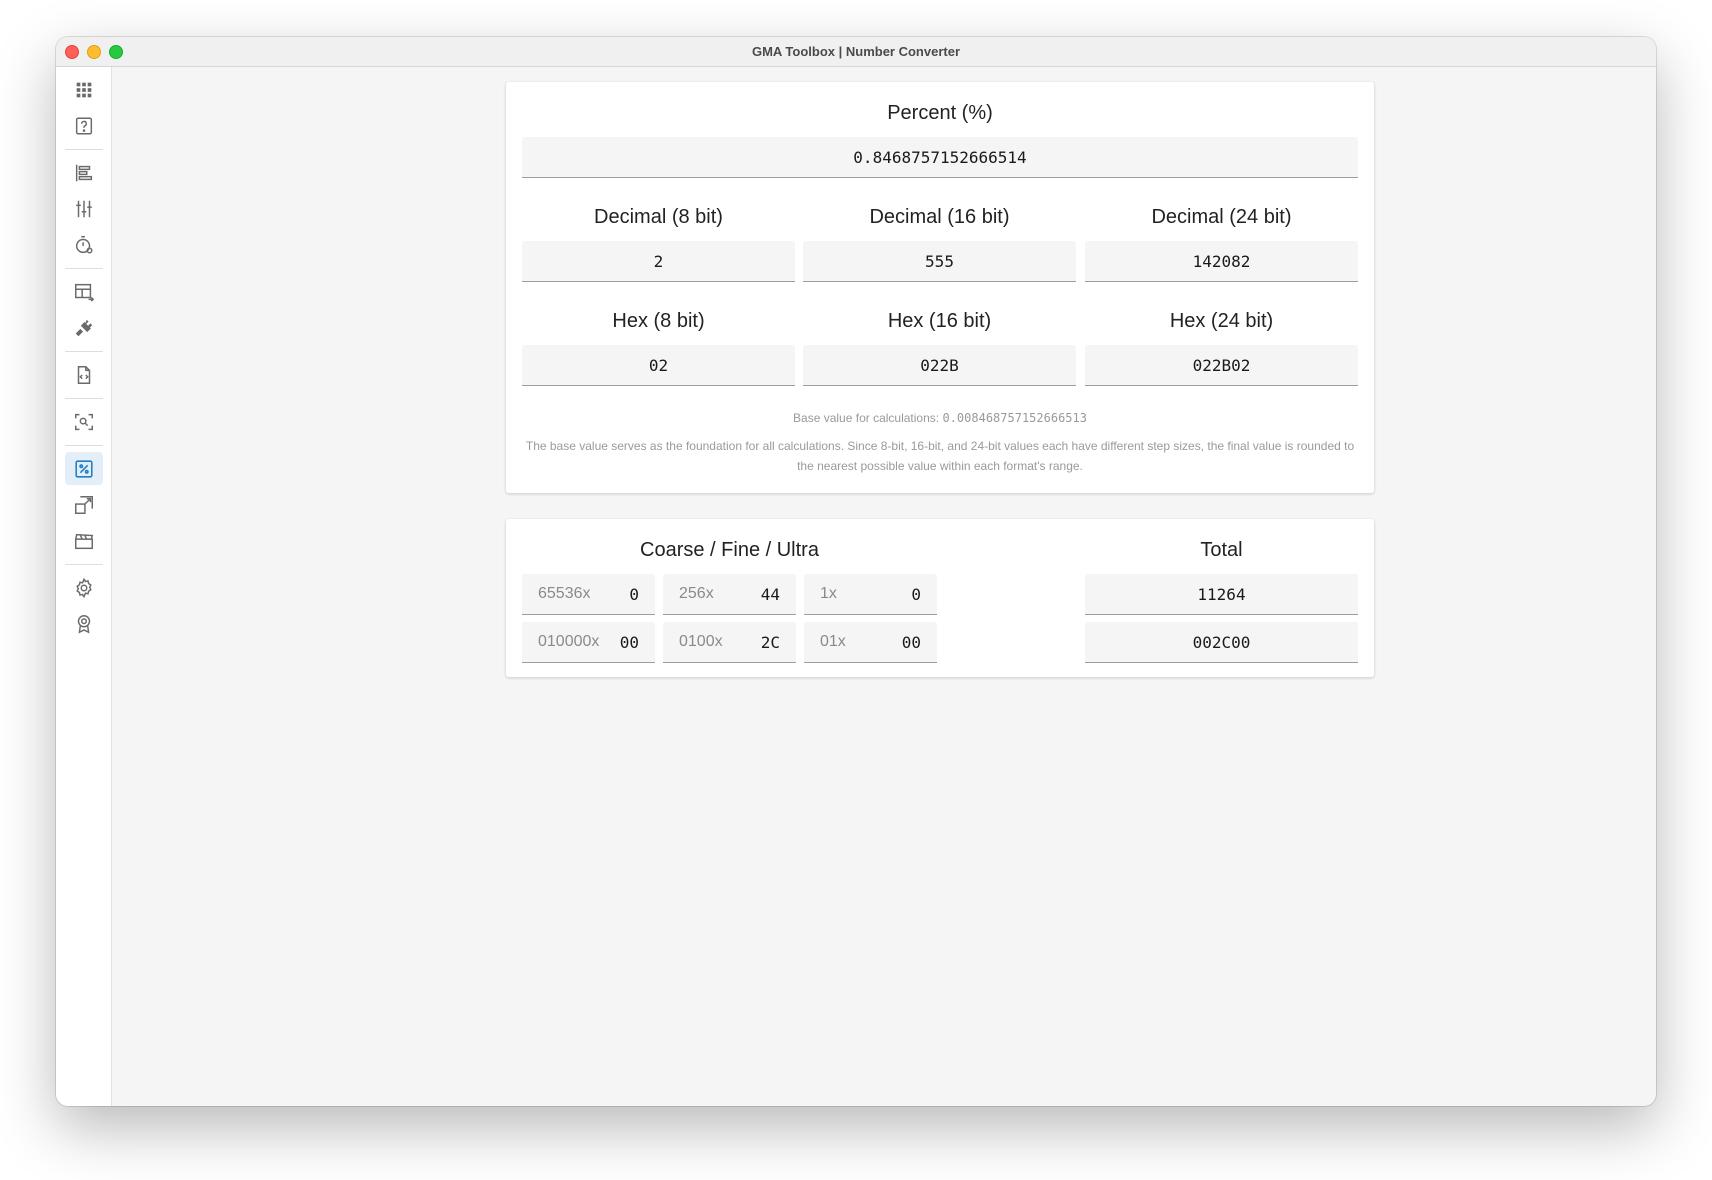  What do you see at coordinates (1221, 365) in the screenshot?
I see `hex-24bit-input: 022B02` at bounding box center [1221, 365].